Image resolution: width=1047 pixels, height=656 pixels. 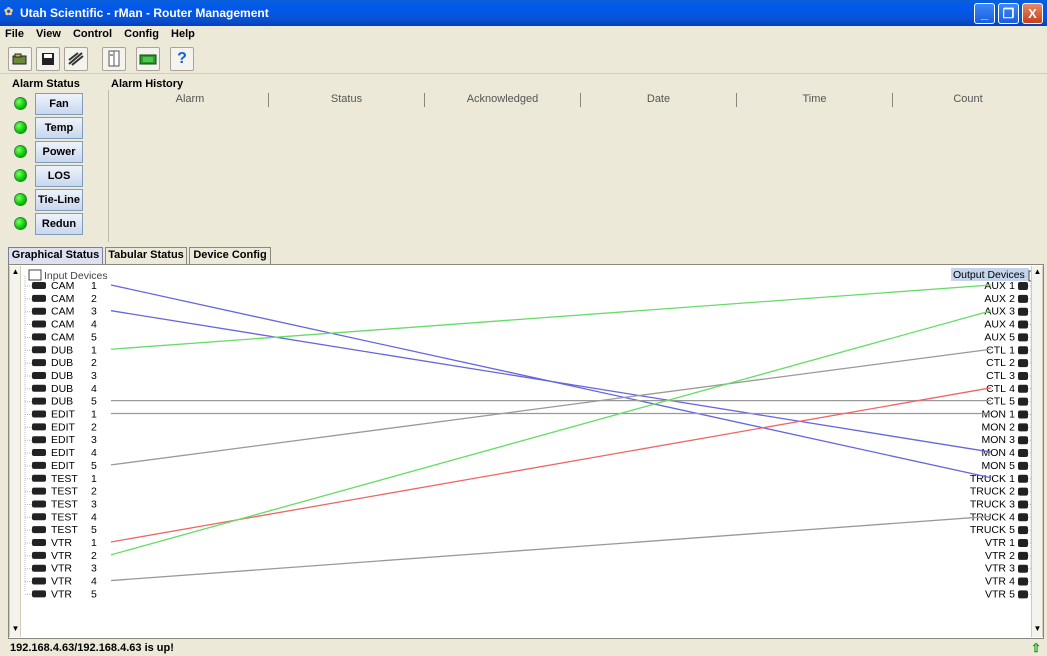 I want to click on tab-device-config: Device Config, so click(x=230, y=255).